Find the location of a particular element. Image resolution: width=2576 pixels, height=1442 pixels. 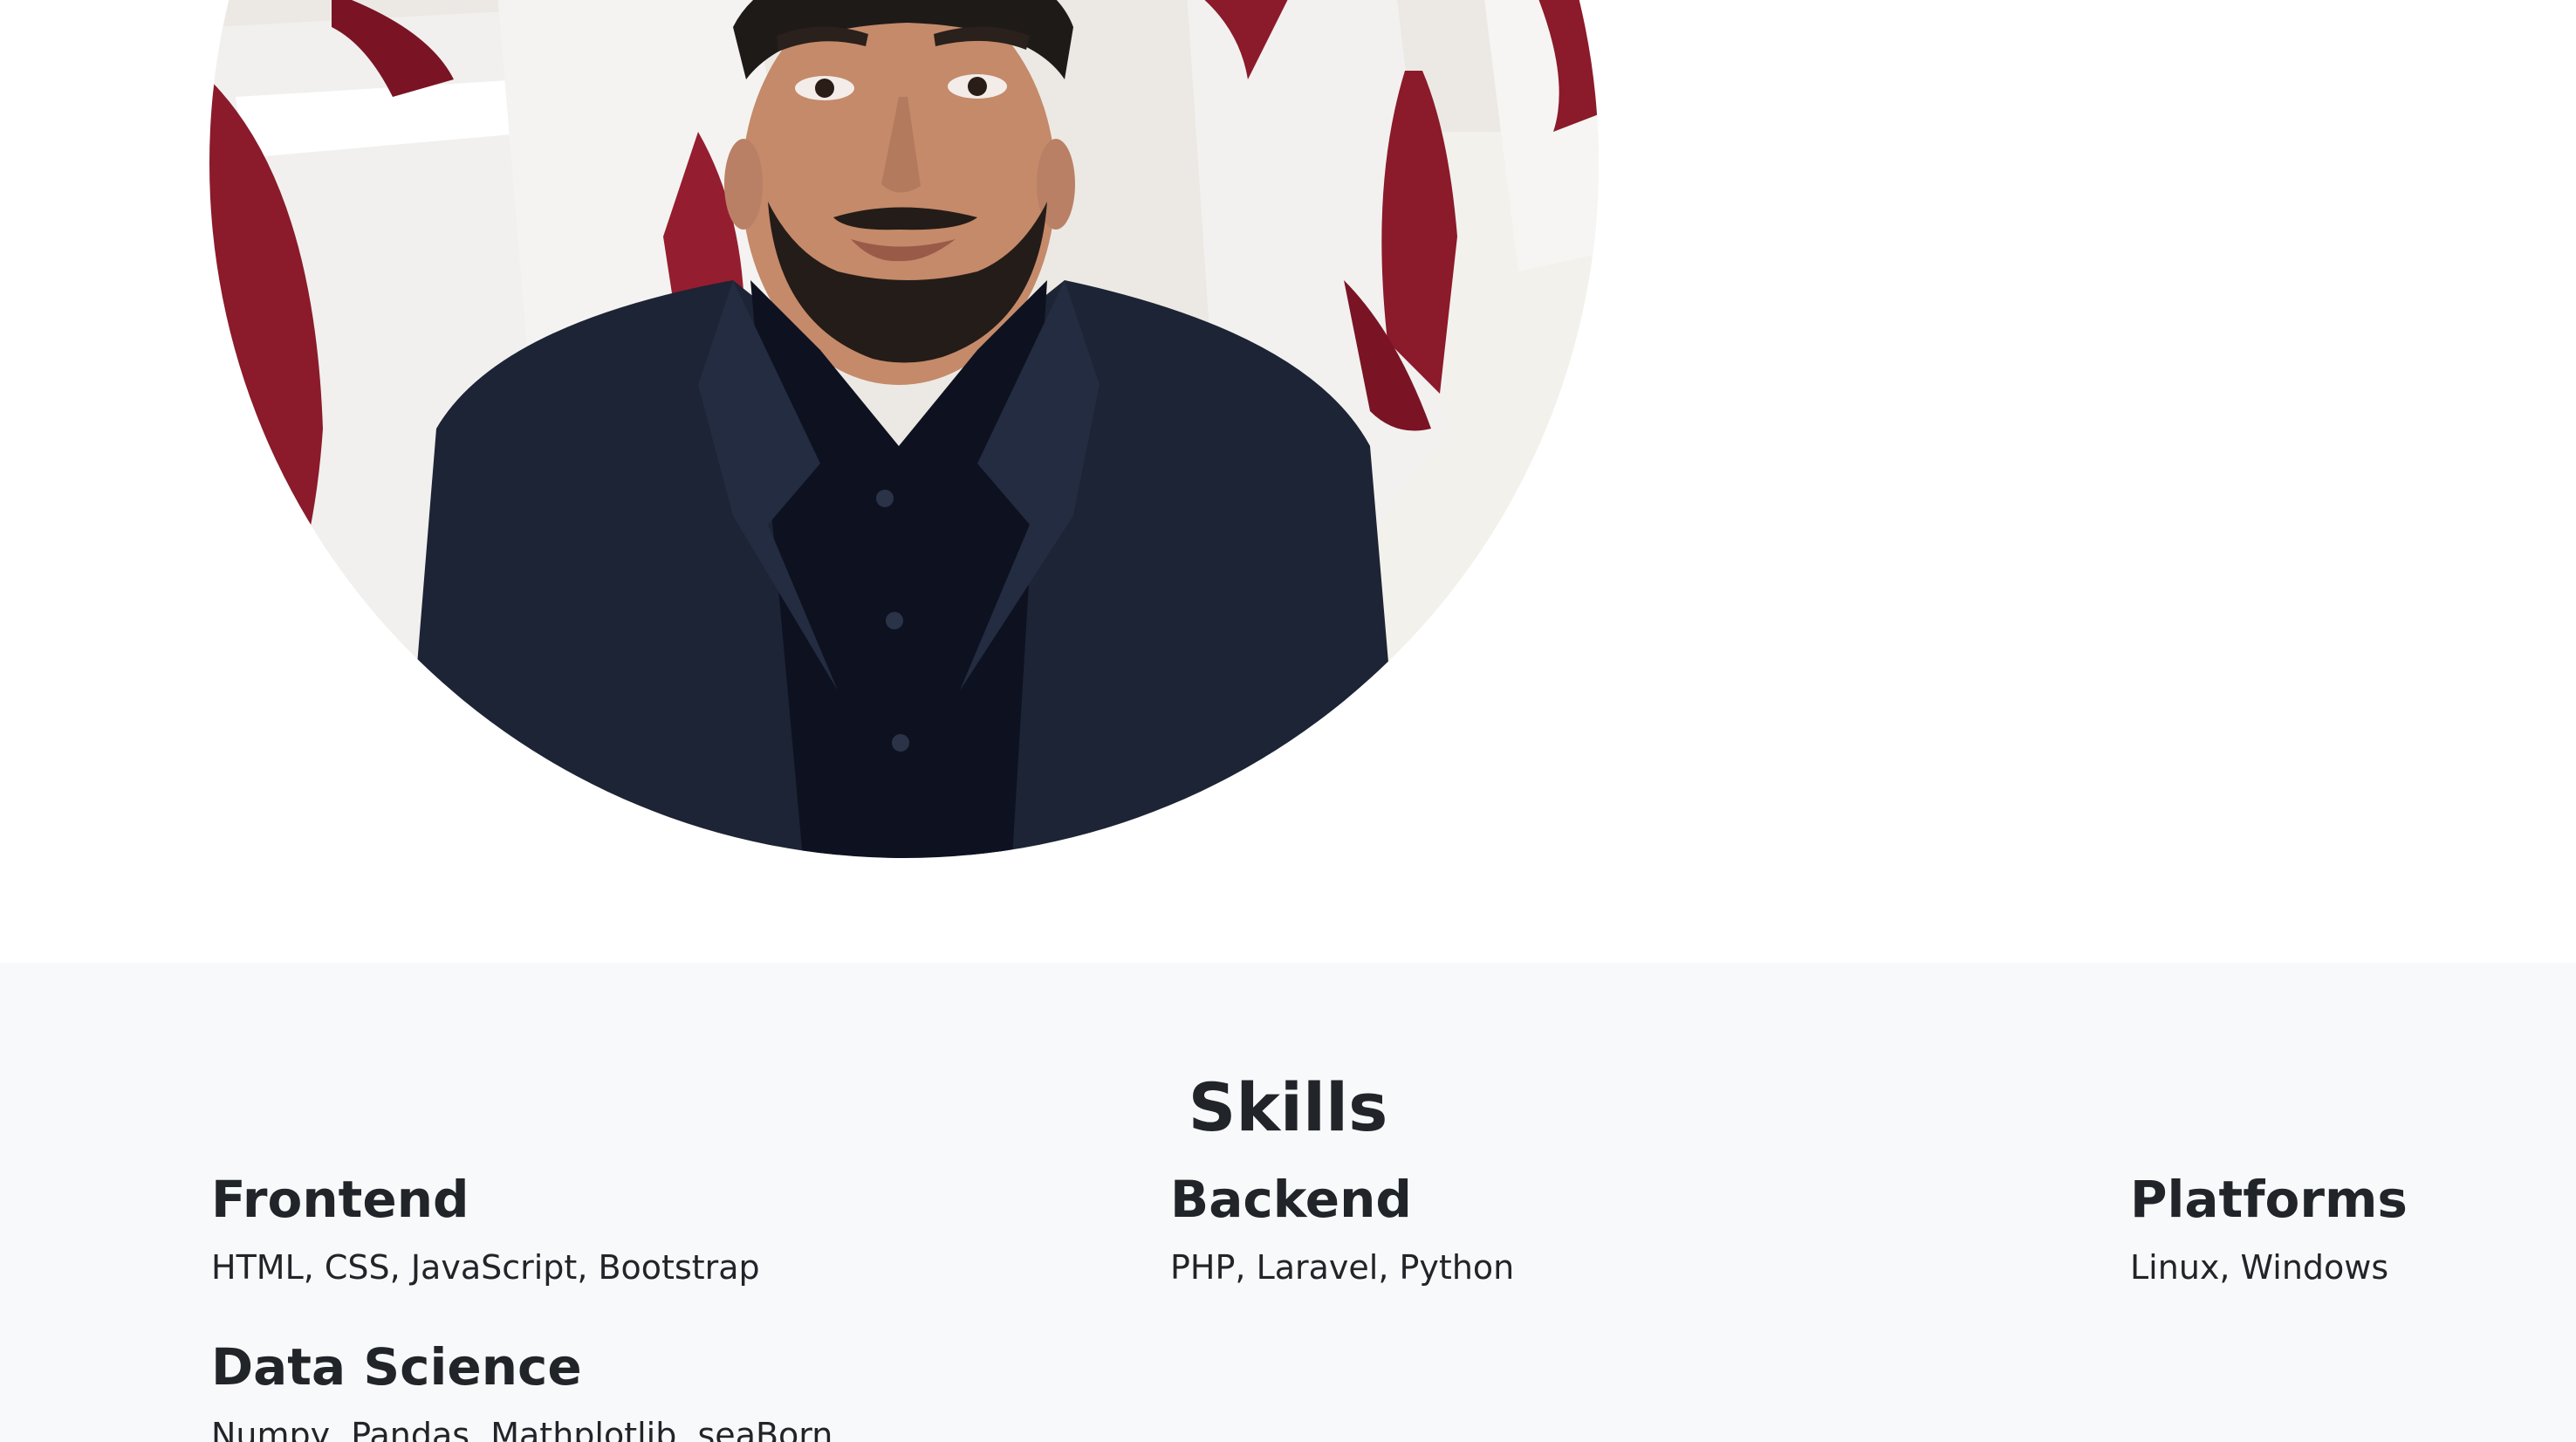

skill-backend: Backend PHP, Laravel, Python is located at coordinates (1563, 1231).